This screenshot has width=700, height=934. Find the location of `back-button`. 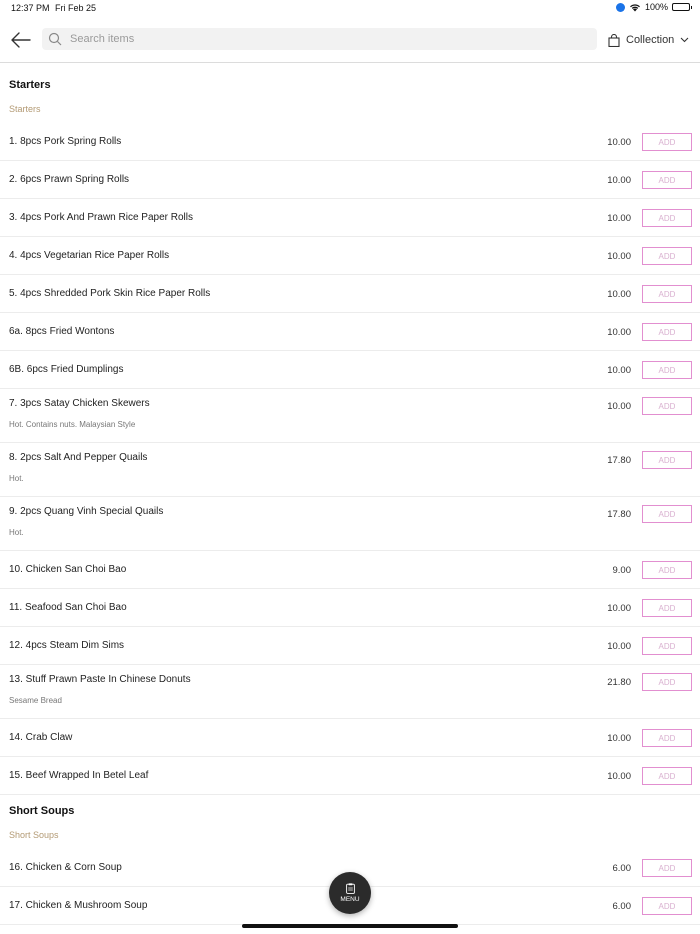

back-button is located at coordinates (21, 40).